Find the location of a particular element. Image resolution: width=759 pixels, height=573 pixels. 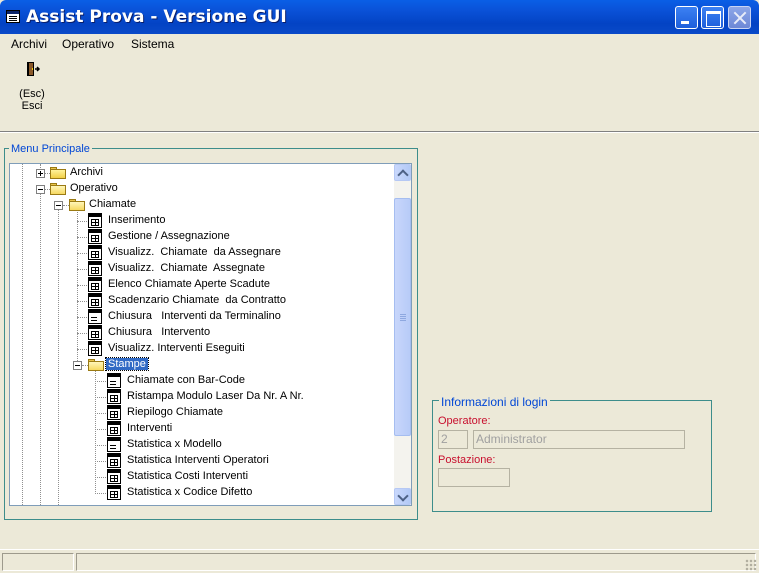

exit-shortcut-label: (Esc) is located at coordinates (32, 94).